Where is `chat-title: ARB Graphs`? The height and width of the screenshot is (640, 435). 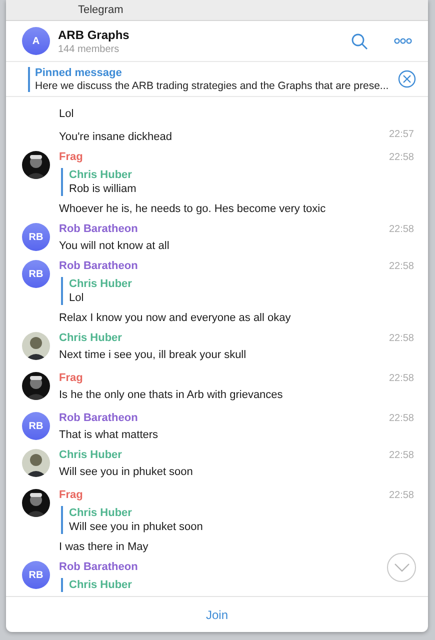 chat-title: ARB Graphs is located at coordinates (94, 35).